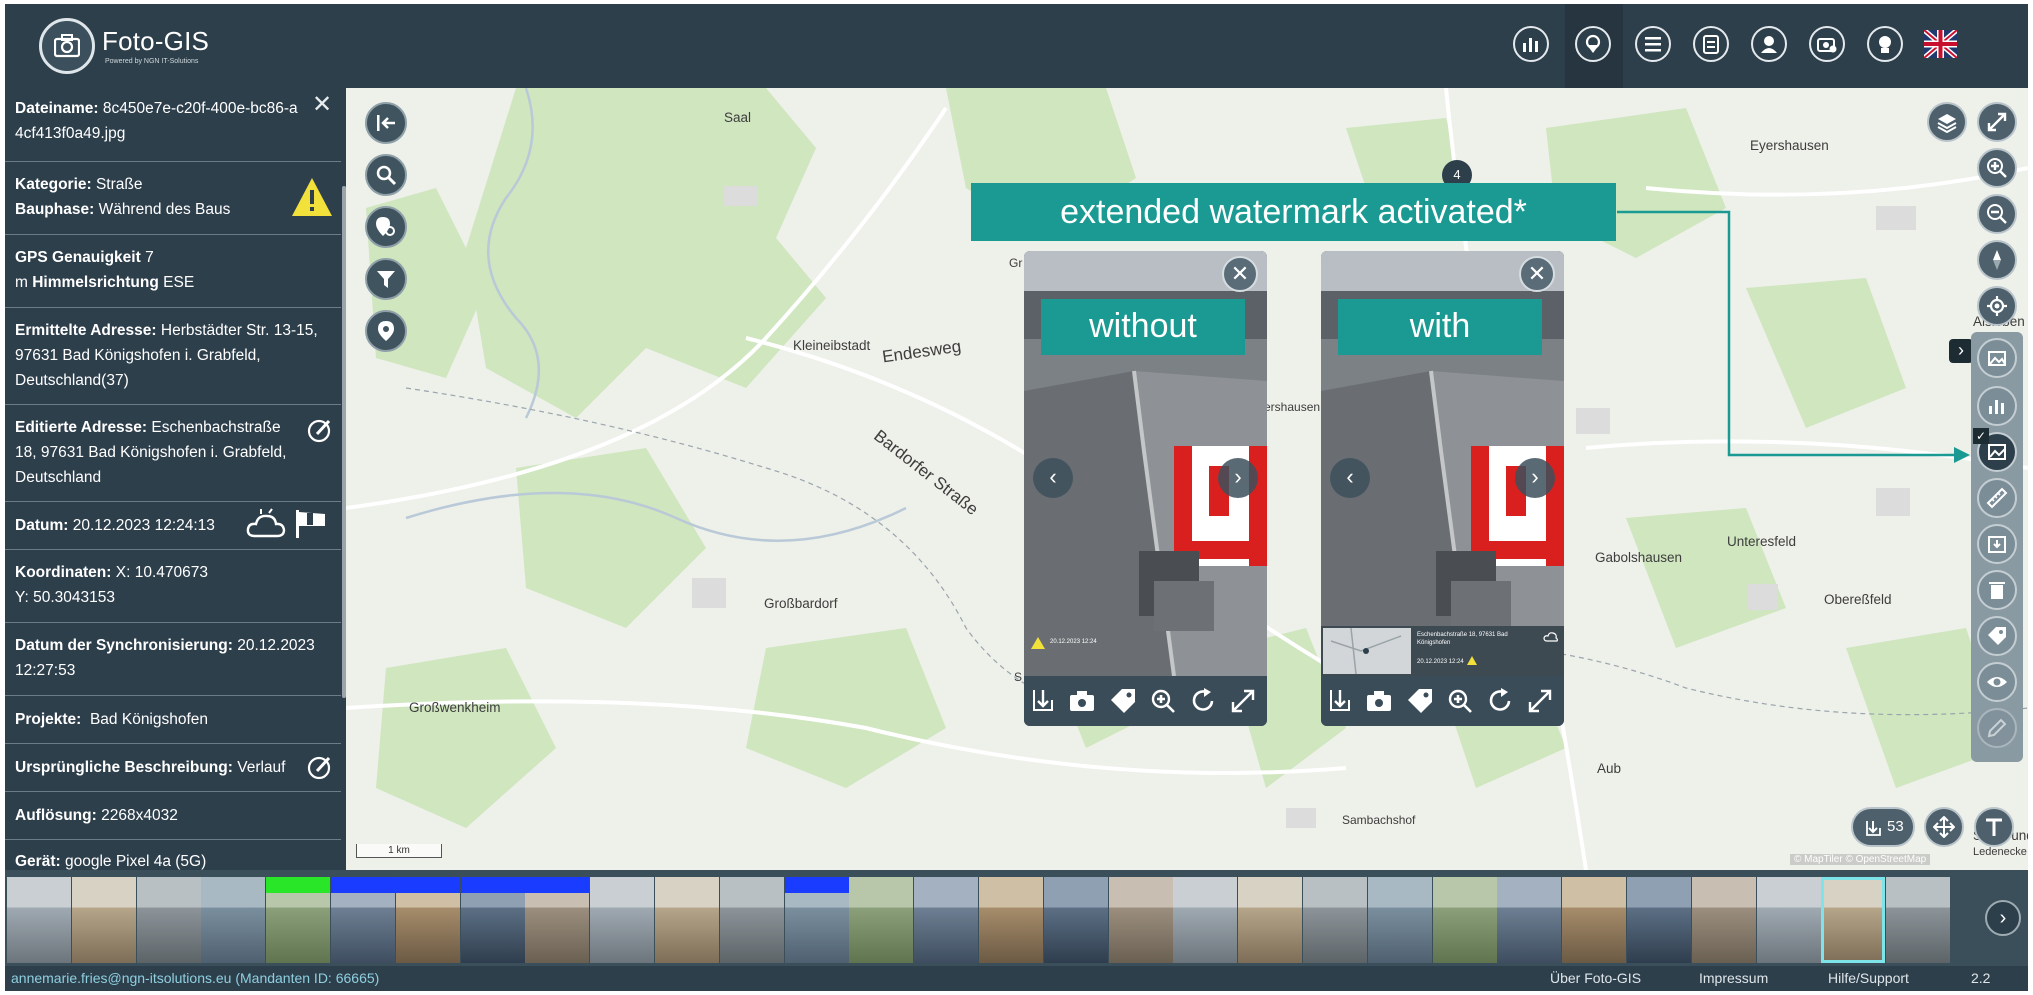 This screenshot has width=2033, height=995. I want to click on delete-tool-icon, so click(1997, 590).